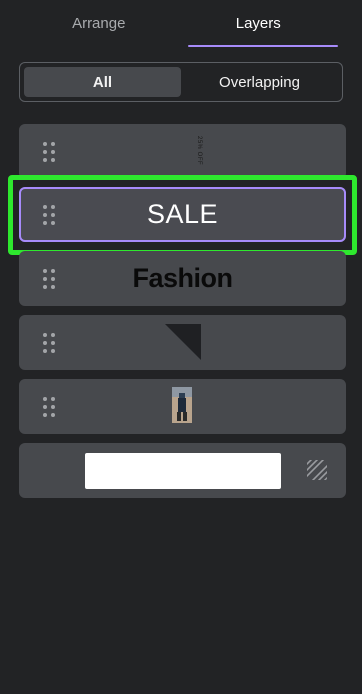  Describe the element at coordinates (199, 151) in the screenshot. I see `layer-thumbnail-text: 25% OFF` at that location.